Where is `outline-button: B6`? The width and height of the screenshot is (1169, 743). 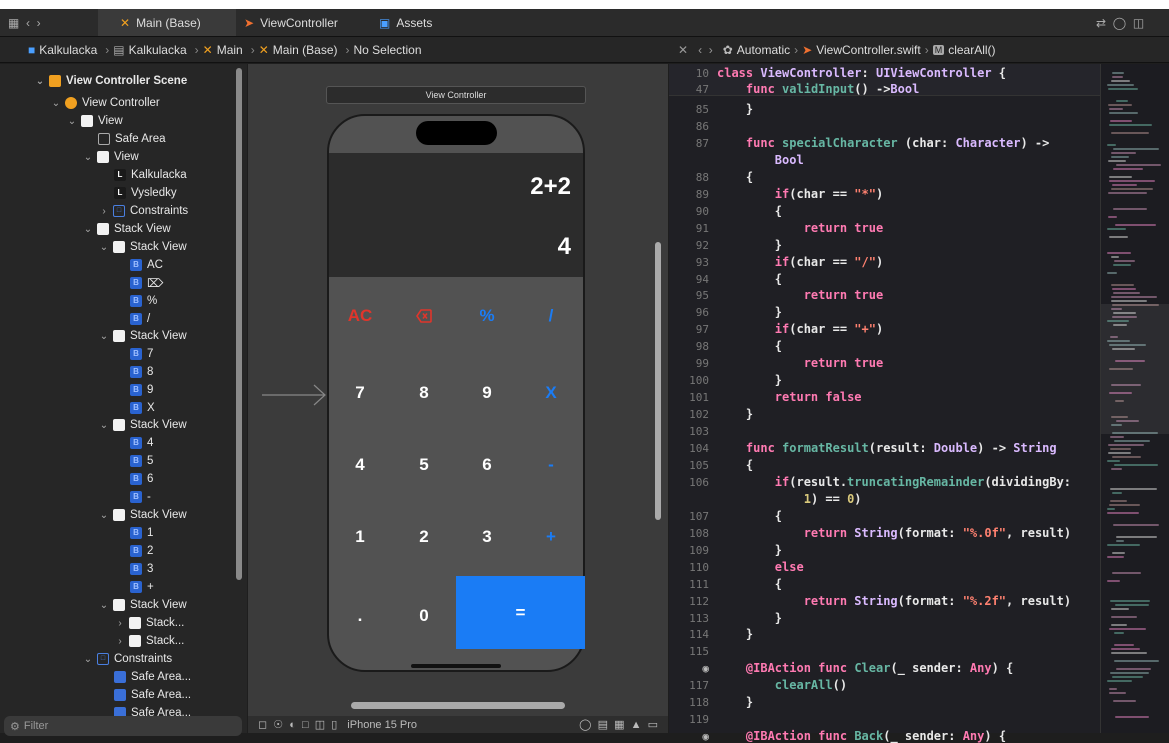
outline-button: B6 is located at coordinates (141, 479).